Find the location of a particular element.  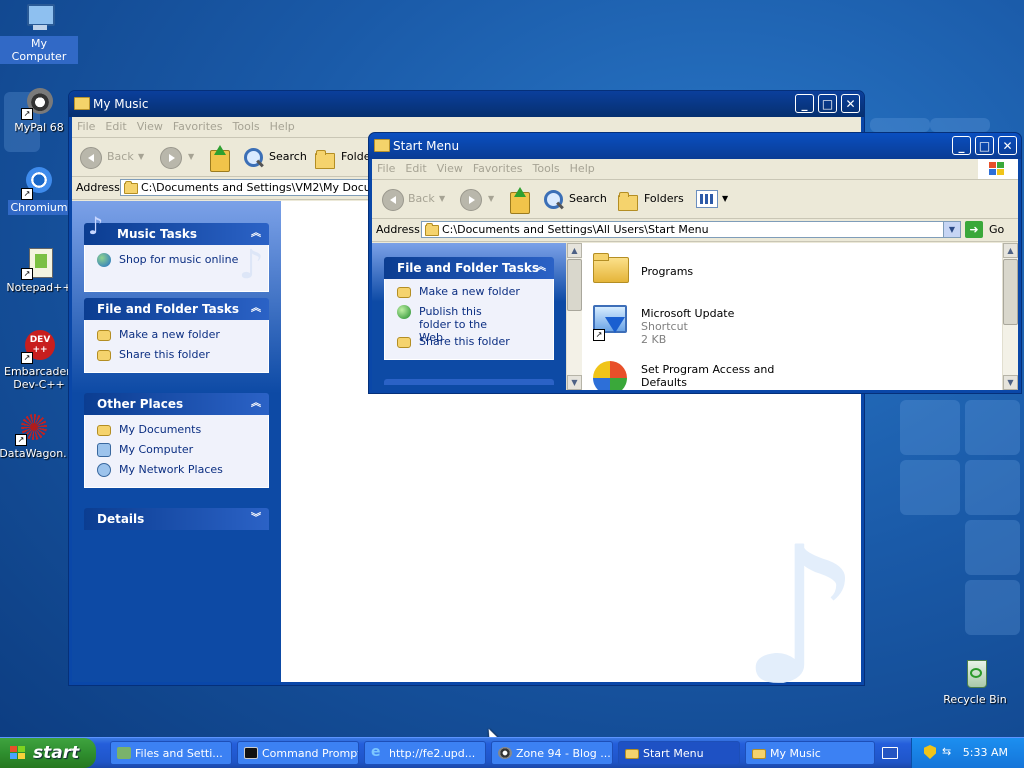

keyboard-icon is located at coordinates (890, 753).